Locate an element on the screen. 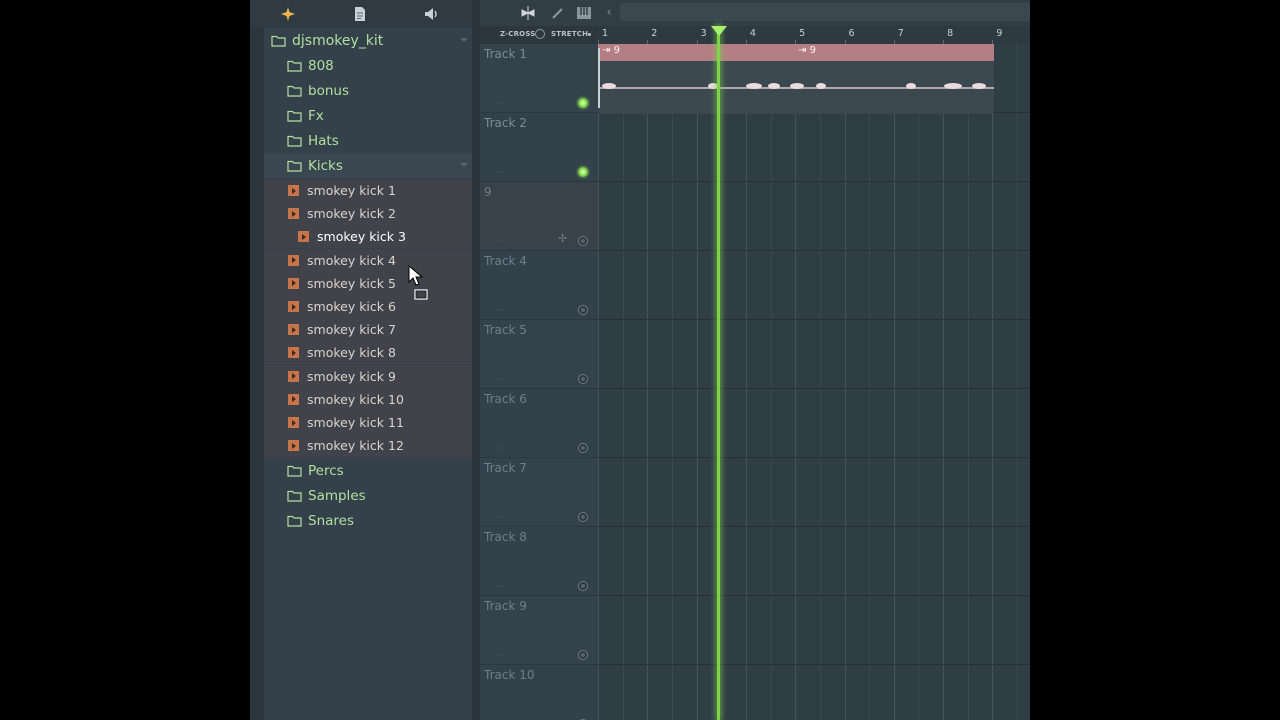 Image resolution: width=1280 pixels, height=720 pixels. zcross-stretch-bar: Z-CROSS STRETCH is located at coordinates (539, 35).